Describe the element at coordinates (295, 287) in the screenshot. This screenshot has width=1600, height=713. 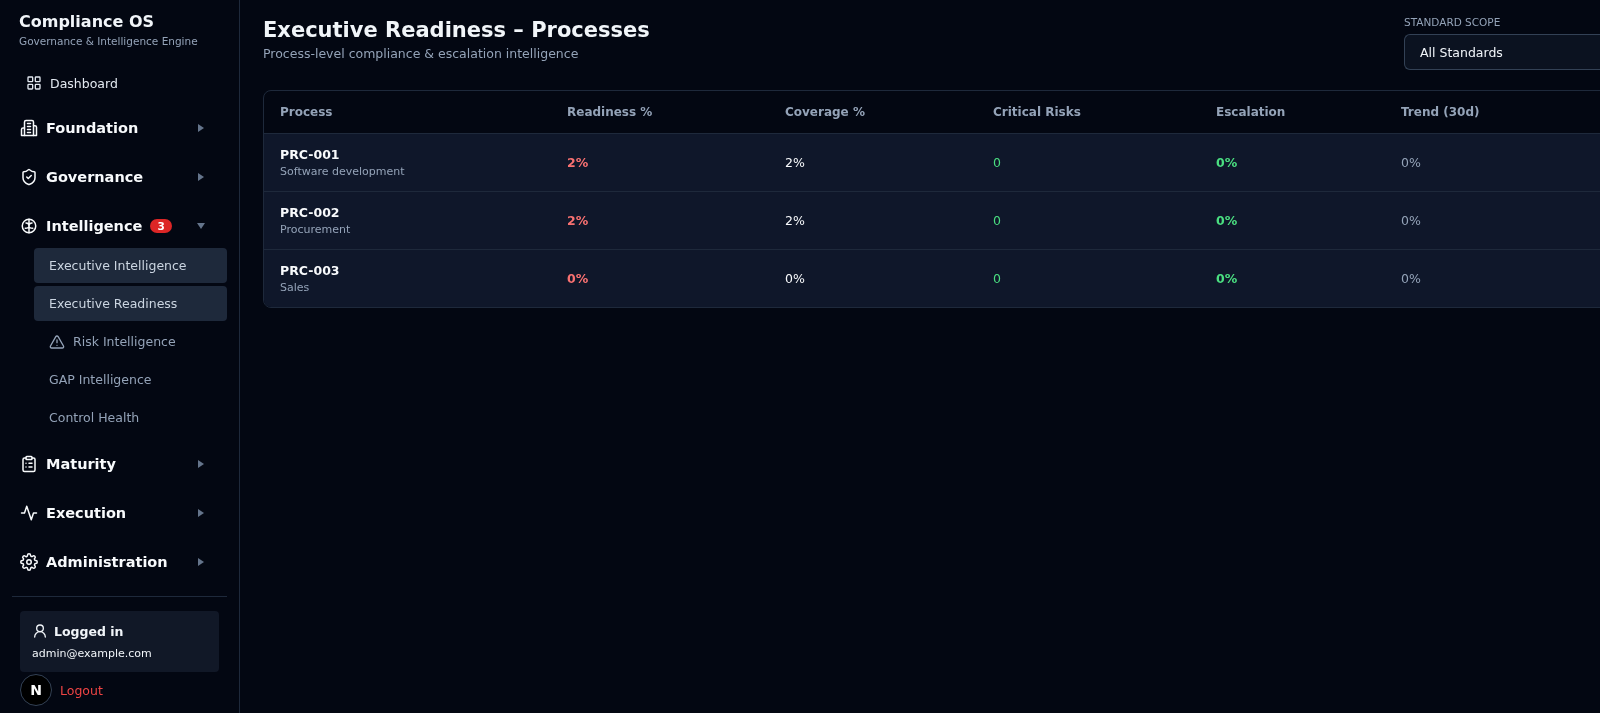
I see `process-name: Sales` at that location.